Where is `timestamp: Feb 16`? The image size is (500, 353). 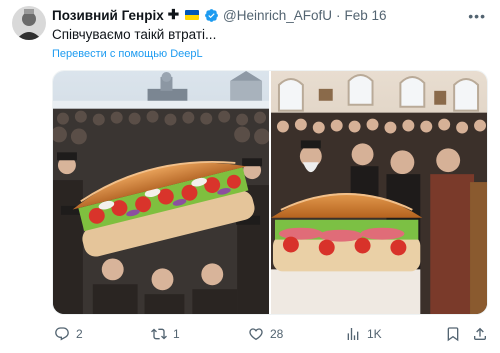
timestamp: Feb 16 is located at coordinates (366, 15).